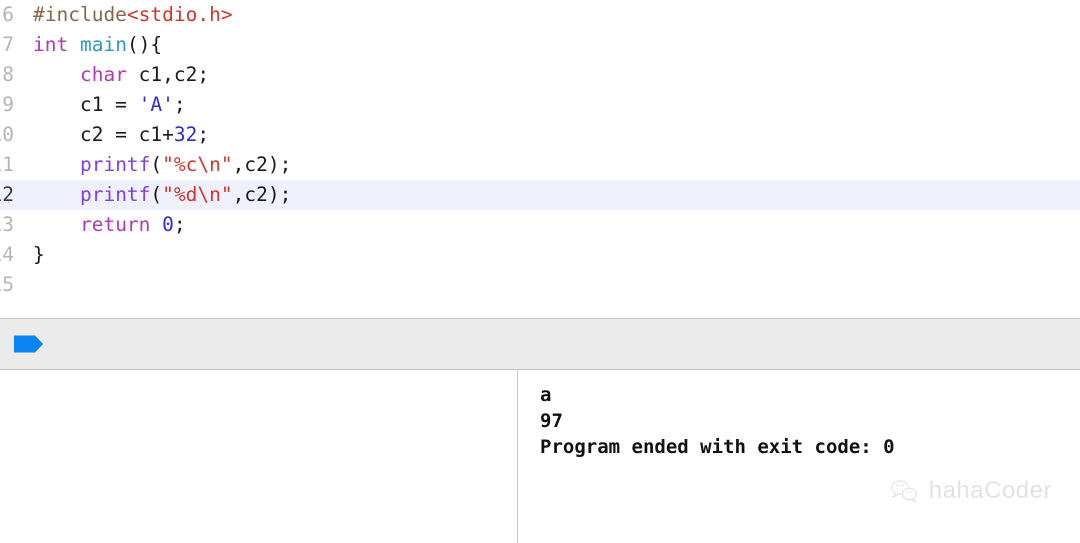 The image size is (1080, 543). What do you see at coordinates (7, 224) in the screenshot?
I see `line-number: 13` at bounding box center [7, 224].